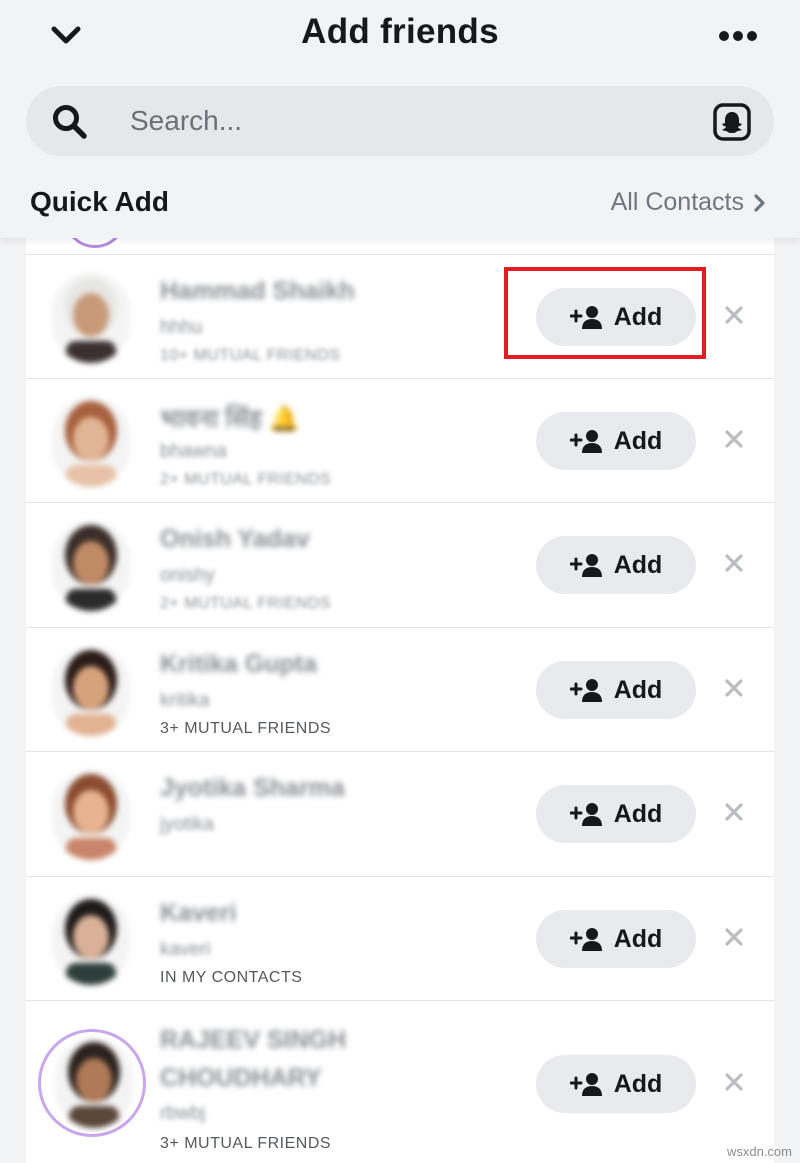  I want to click on friend-username: rbwbj, so click(183, 1113).